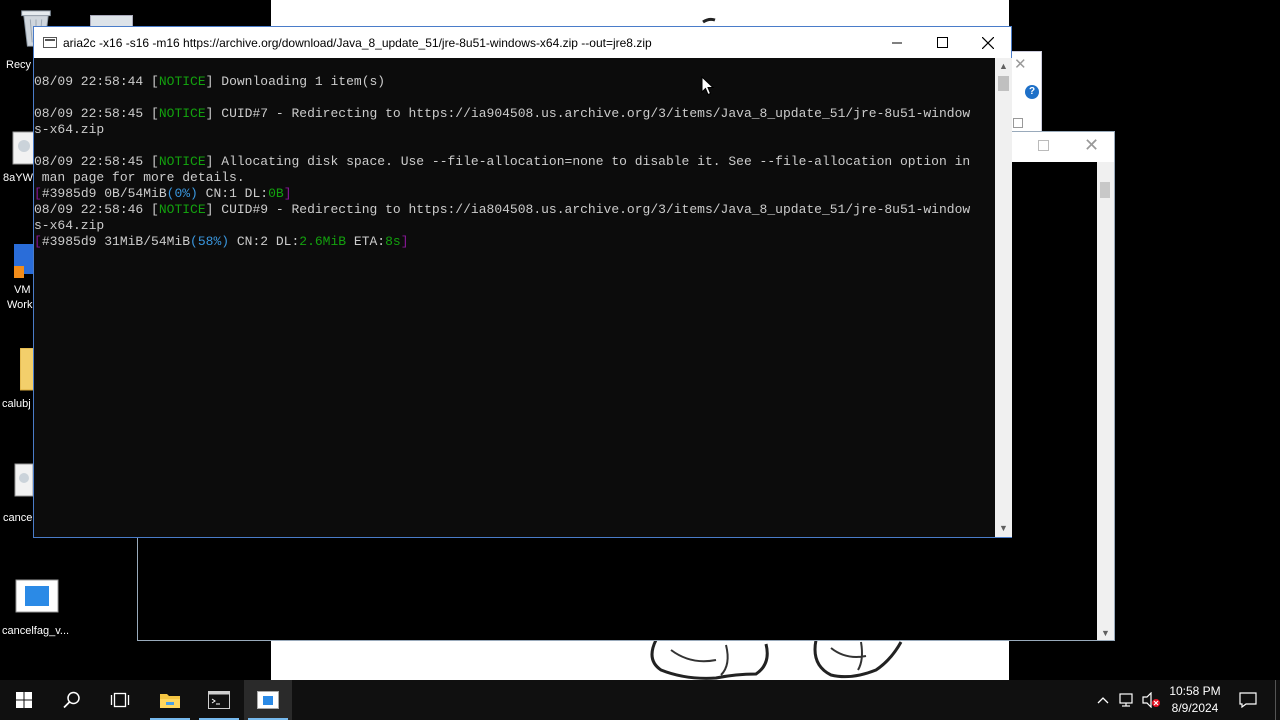 Image resolution: width=1280 pixels, height=720 pixels. I want to click on maximize-button, so click(942, 42).